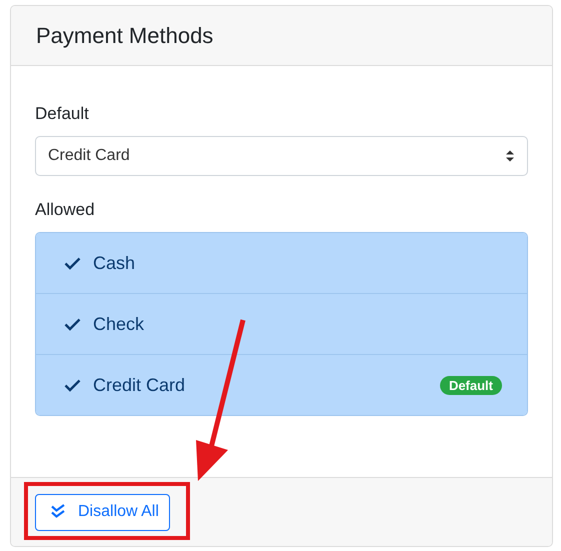  I want to click on field-label: Default, so click(62, 114).